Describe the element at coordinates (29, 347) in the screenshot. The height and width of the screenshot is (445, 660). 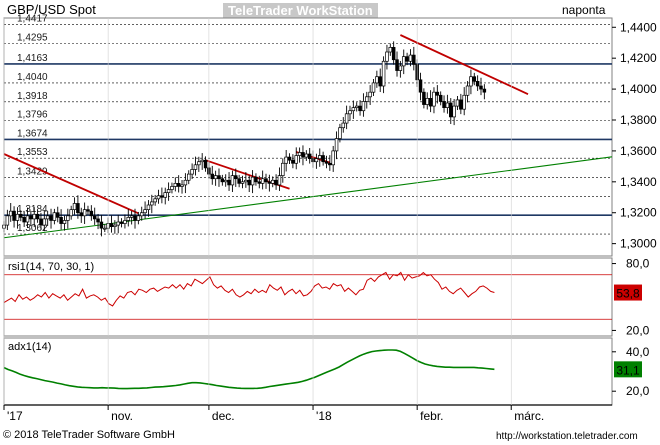
I see `adx-panel-title: adx1(14)` at that location.